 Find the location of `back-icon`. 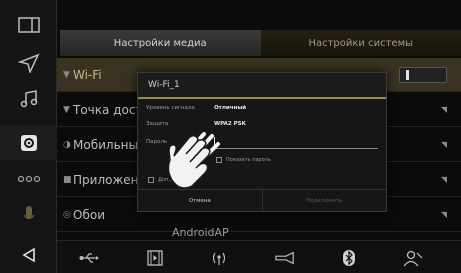

back-icon is located at coordinates (28, 255).